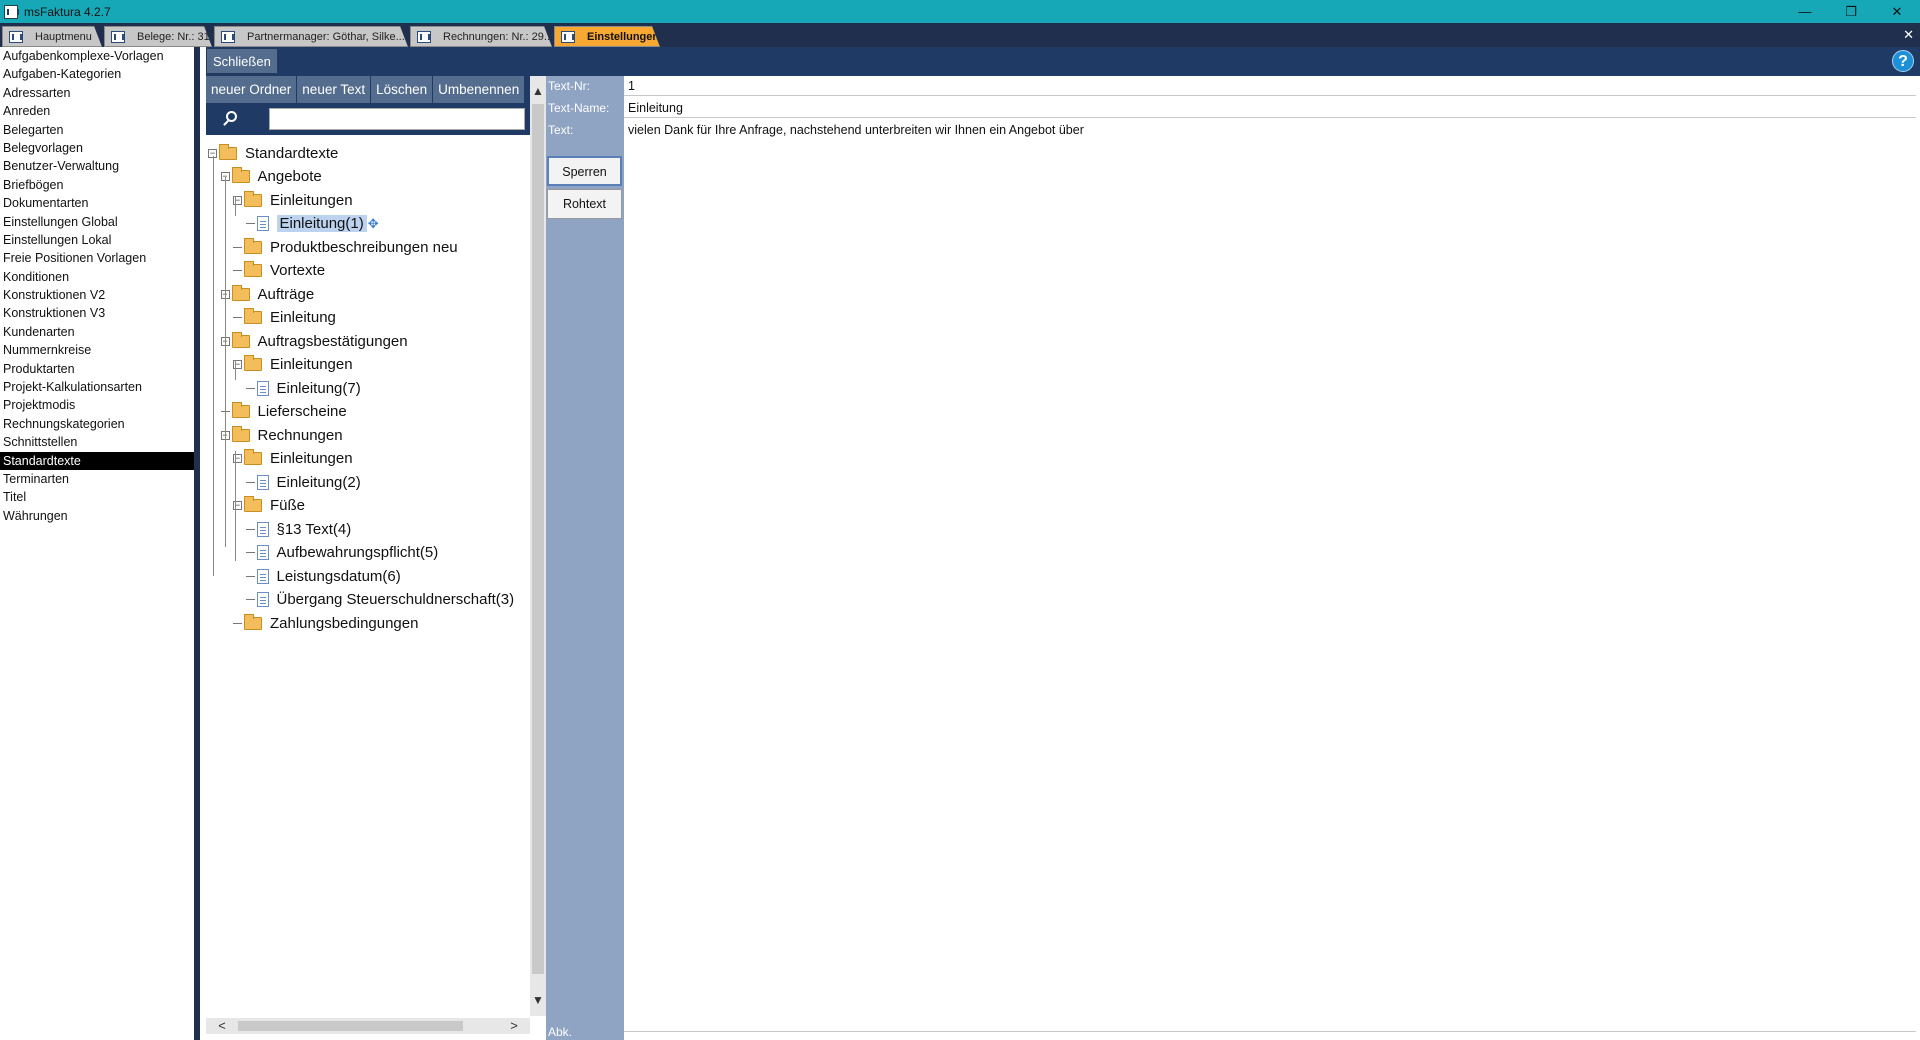  I want to click on sidebar-item: Titel, so click(97, 497).